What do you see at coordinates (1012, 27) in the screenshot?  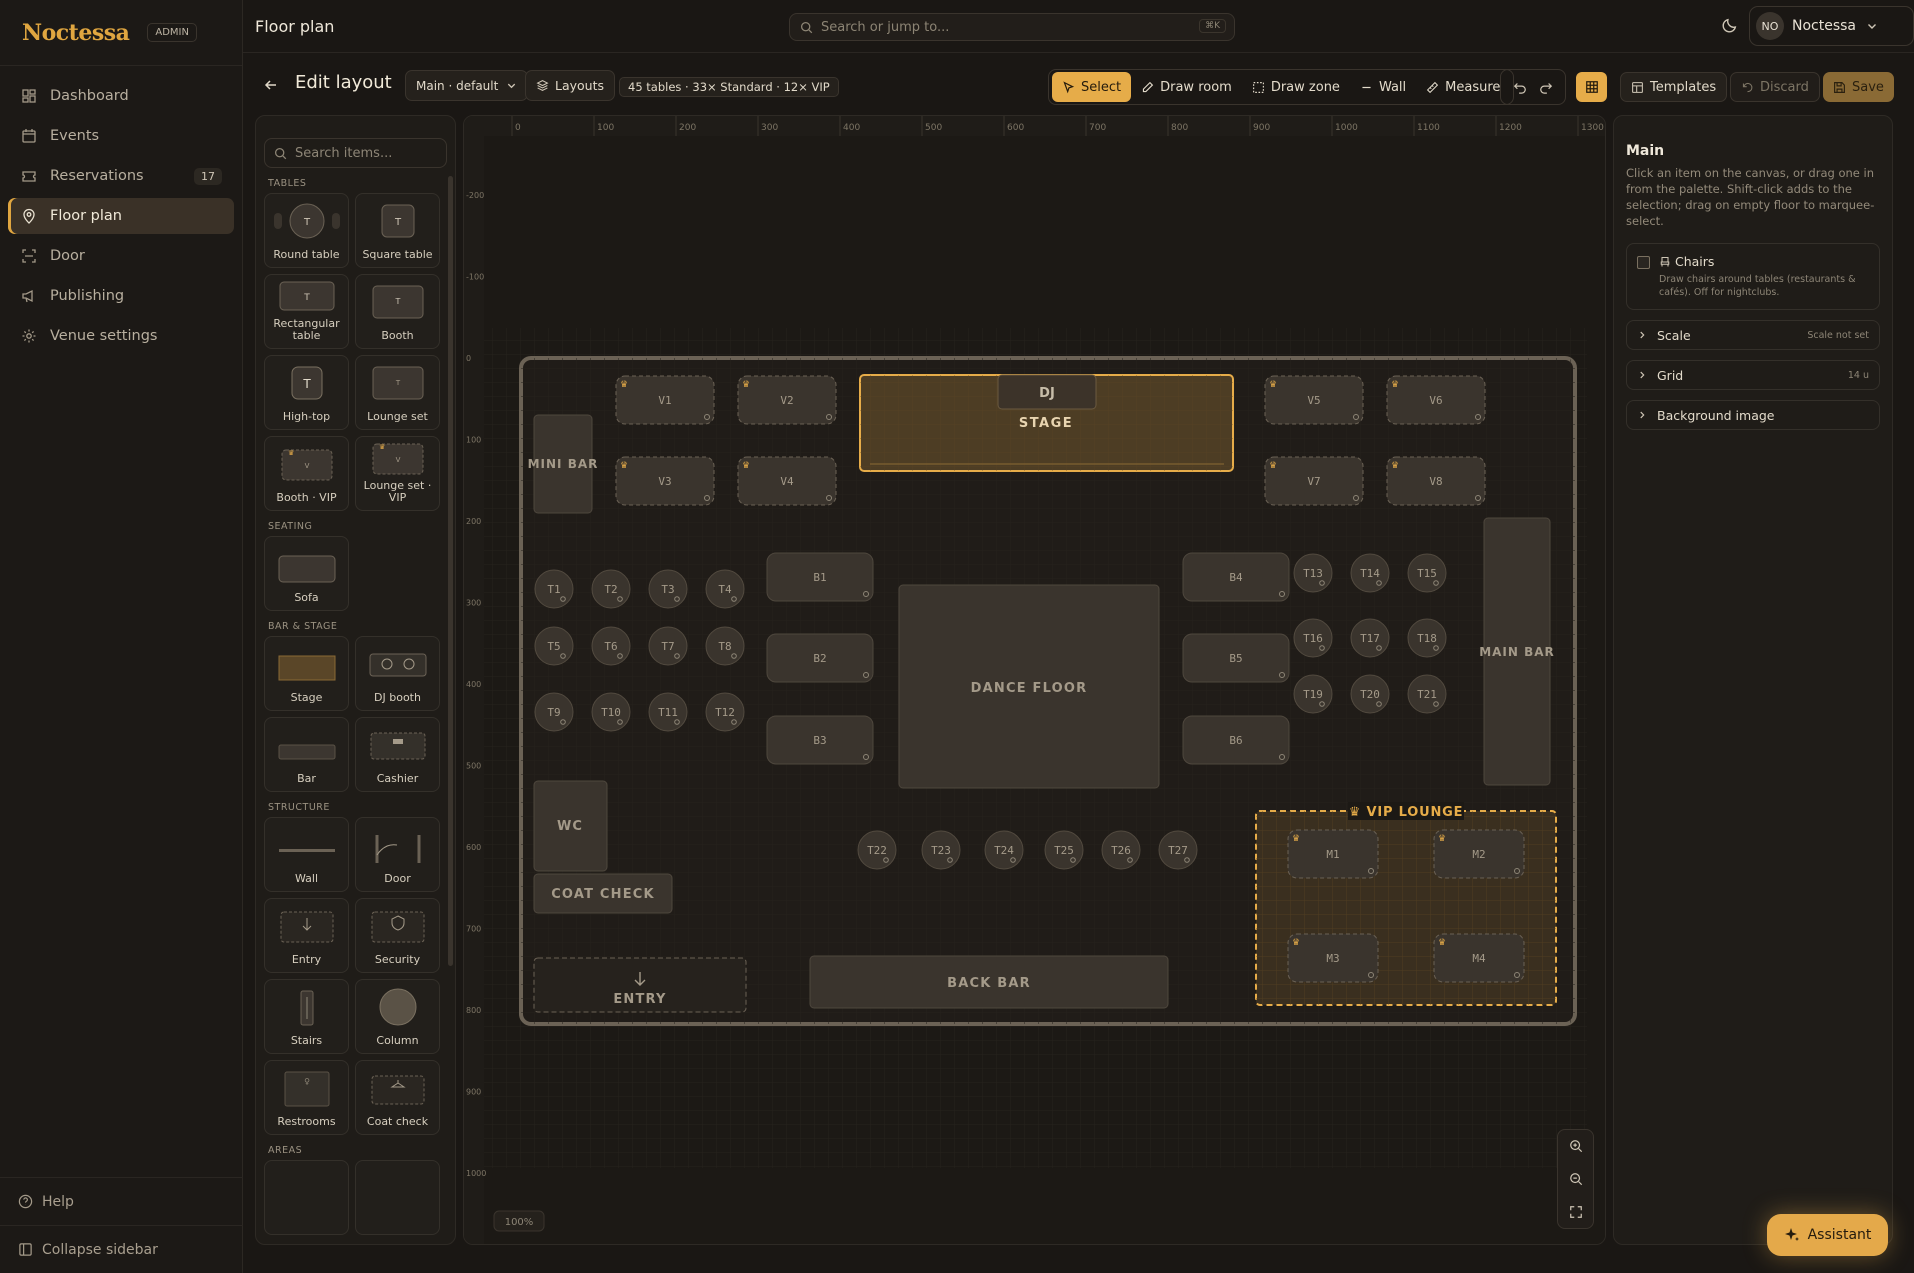 I see `global-search-input: Search or jump to... ⌘K` at bounding box center [1012, 27].